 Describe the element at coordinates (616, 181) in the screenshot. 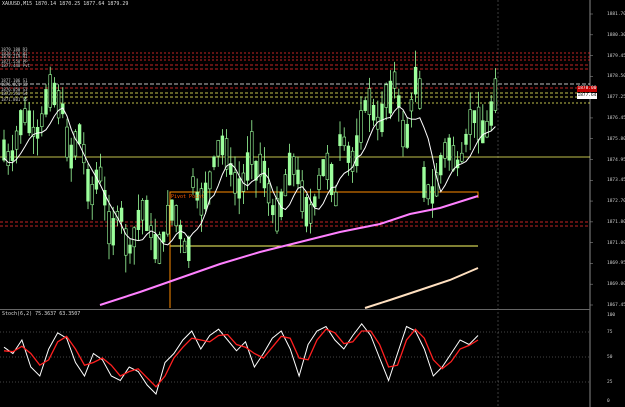

I see `price-tick-label: 1873.45` at that location.